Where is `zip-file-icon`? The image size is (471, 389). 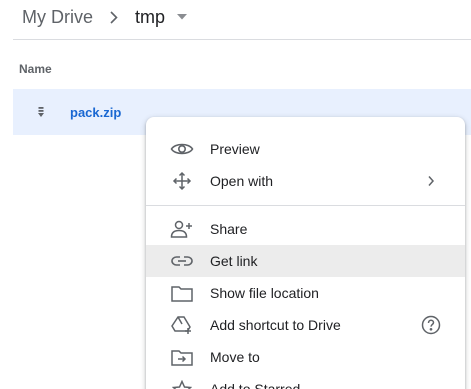 zip-file-icon is located at coordinates (41, 112).